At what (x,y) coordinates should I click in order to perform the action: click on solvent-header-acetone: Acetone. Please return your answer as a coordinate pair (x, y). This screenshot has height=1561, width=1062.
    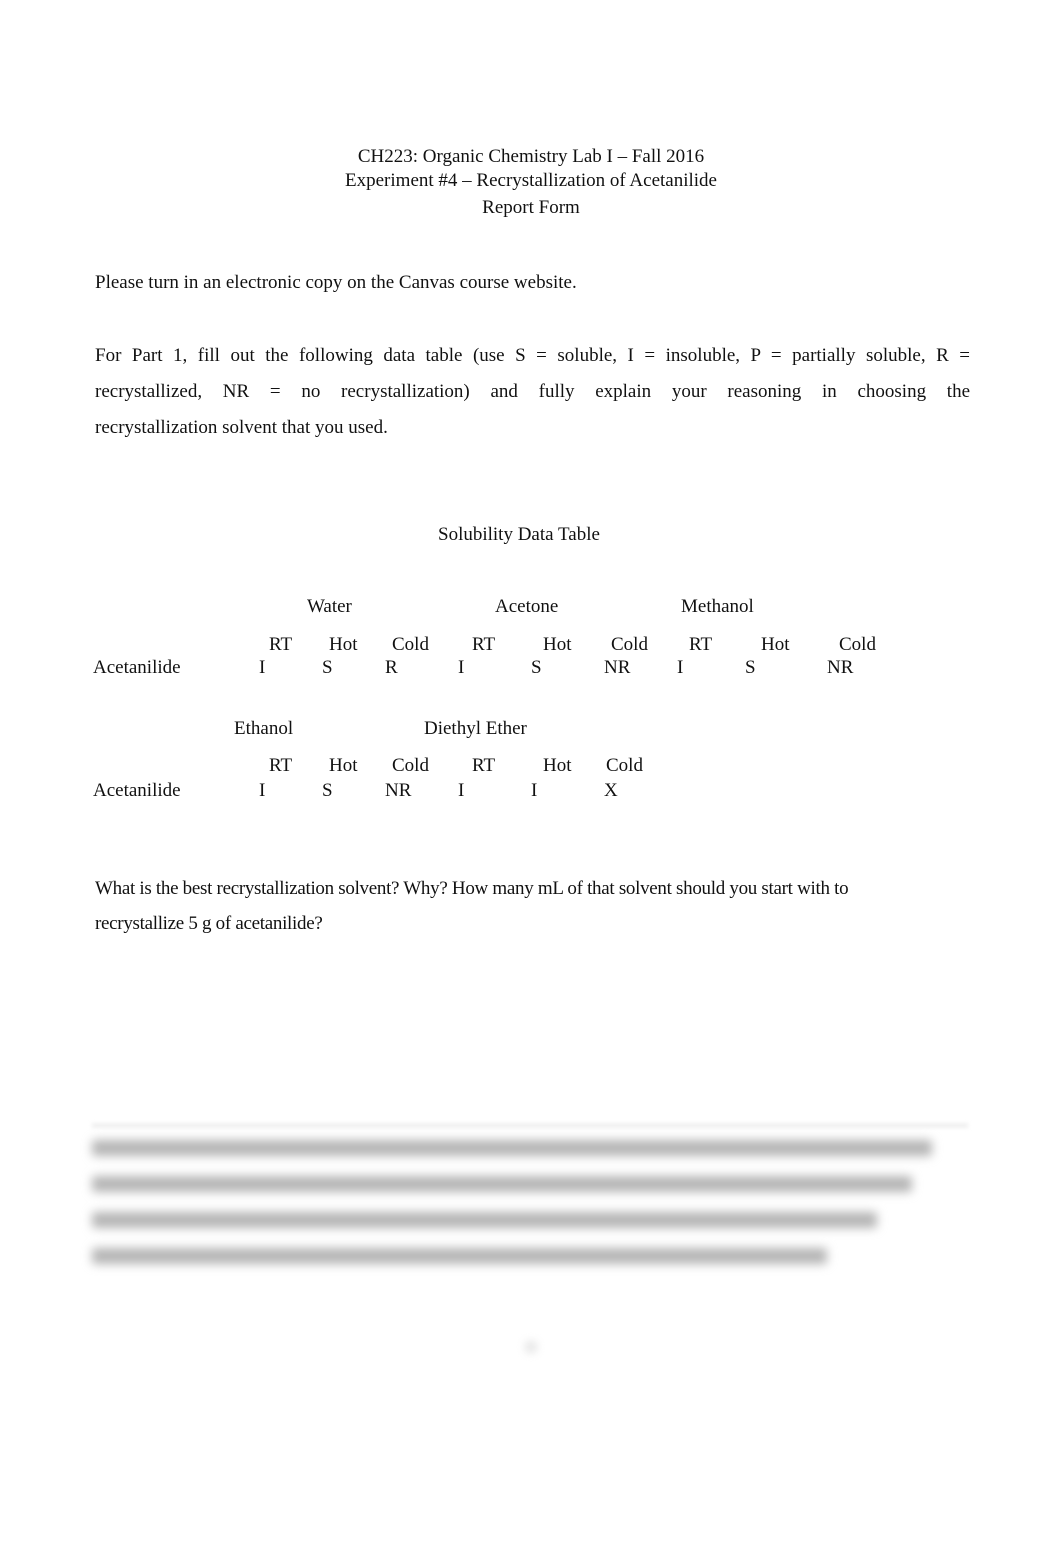
    Looking at the image, I should click on (527, 606).